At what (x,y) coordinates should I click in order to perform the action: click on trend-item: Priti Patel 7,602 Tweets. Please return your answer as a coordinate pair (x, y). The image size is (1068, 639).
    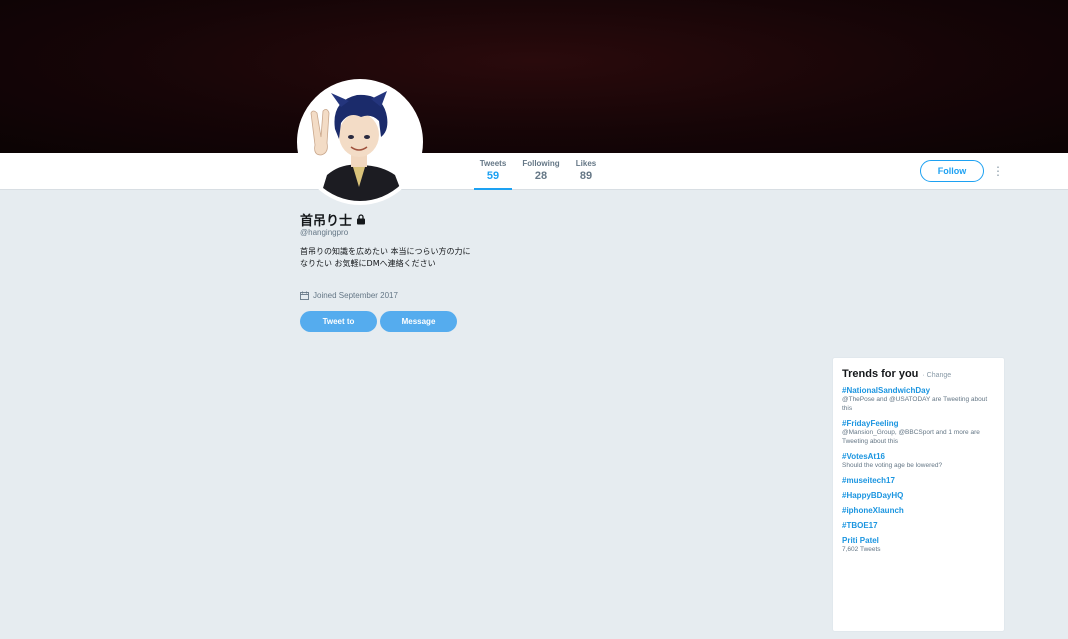
    Looking at the image, I should click on (918, 545).